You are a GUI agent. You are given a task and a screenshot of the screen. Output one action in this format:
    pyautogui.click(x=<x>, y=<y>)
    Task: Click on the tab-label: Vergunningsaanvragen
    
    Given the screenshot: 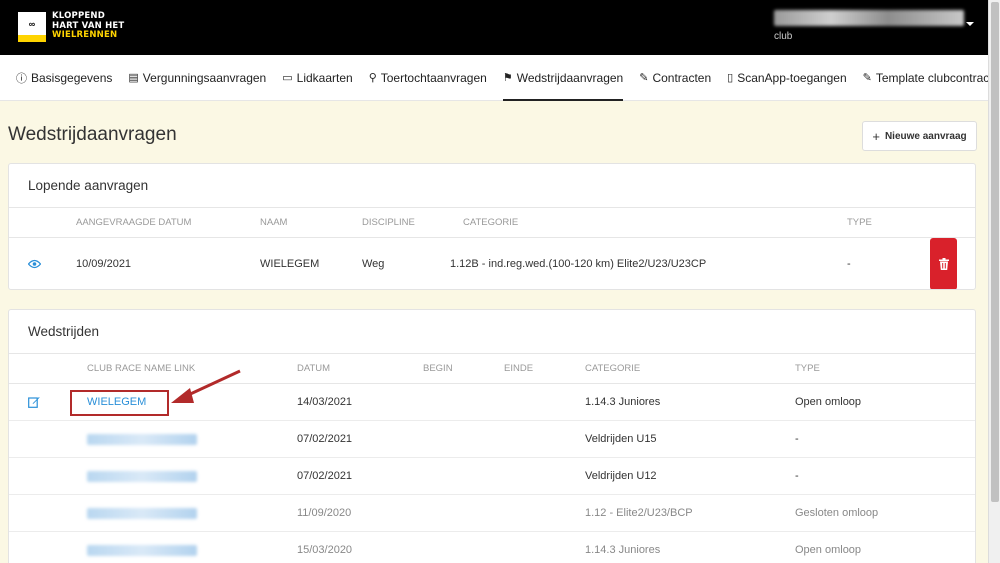 What is the action you would take?
    pyautogui.click(x=204, y=77)
    